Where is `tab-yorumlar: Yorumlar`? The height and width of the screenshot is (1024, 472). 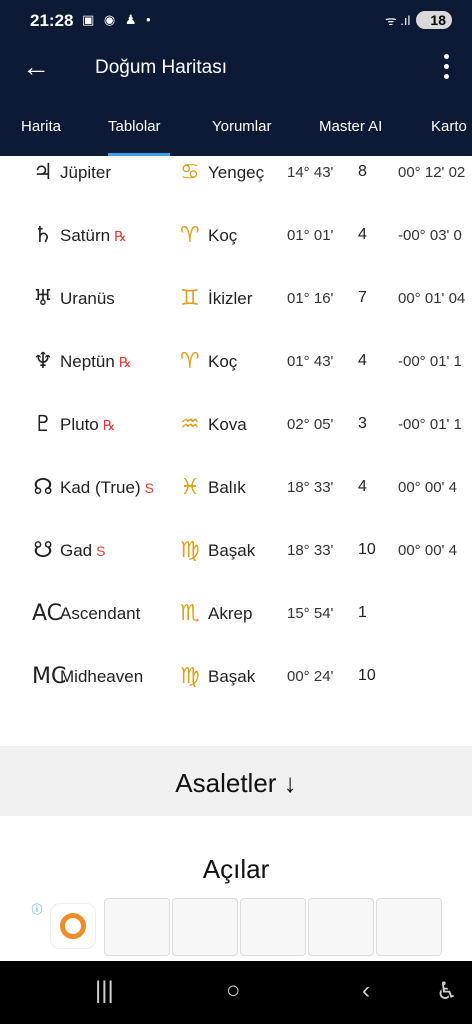 tab-yorumlar: Yorumlar is located at coordinates (241, 126).